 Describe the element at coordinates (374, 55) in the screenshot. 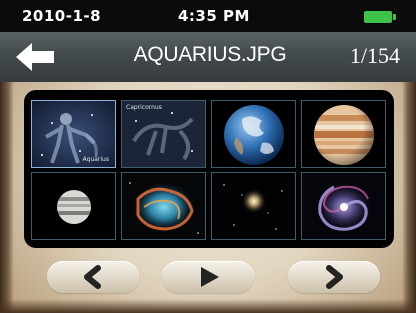

I see `page-counter: 1/154` at that location.